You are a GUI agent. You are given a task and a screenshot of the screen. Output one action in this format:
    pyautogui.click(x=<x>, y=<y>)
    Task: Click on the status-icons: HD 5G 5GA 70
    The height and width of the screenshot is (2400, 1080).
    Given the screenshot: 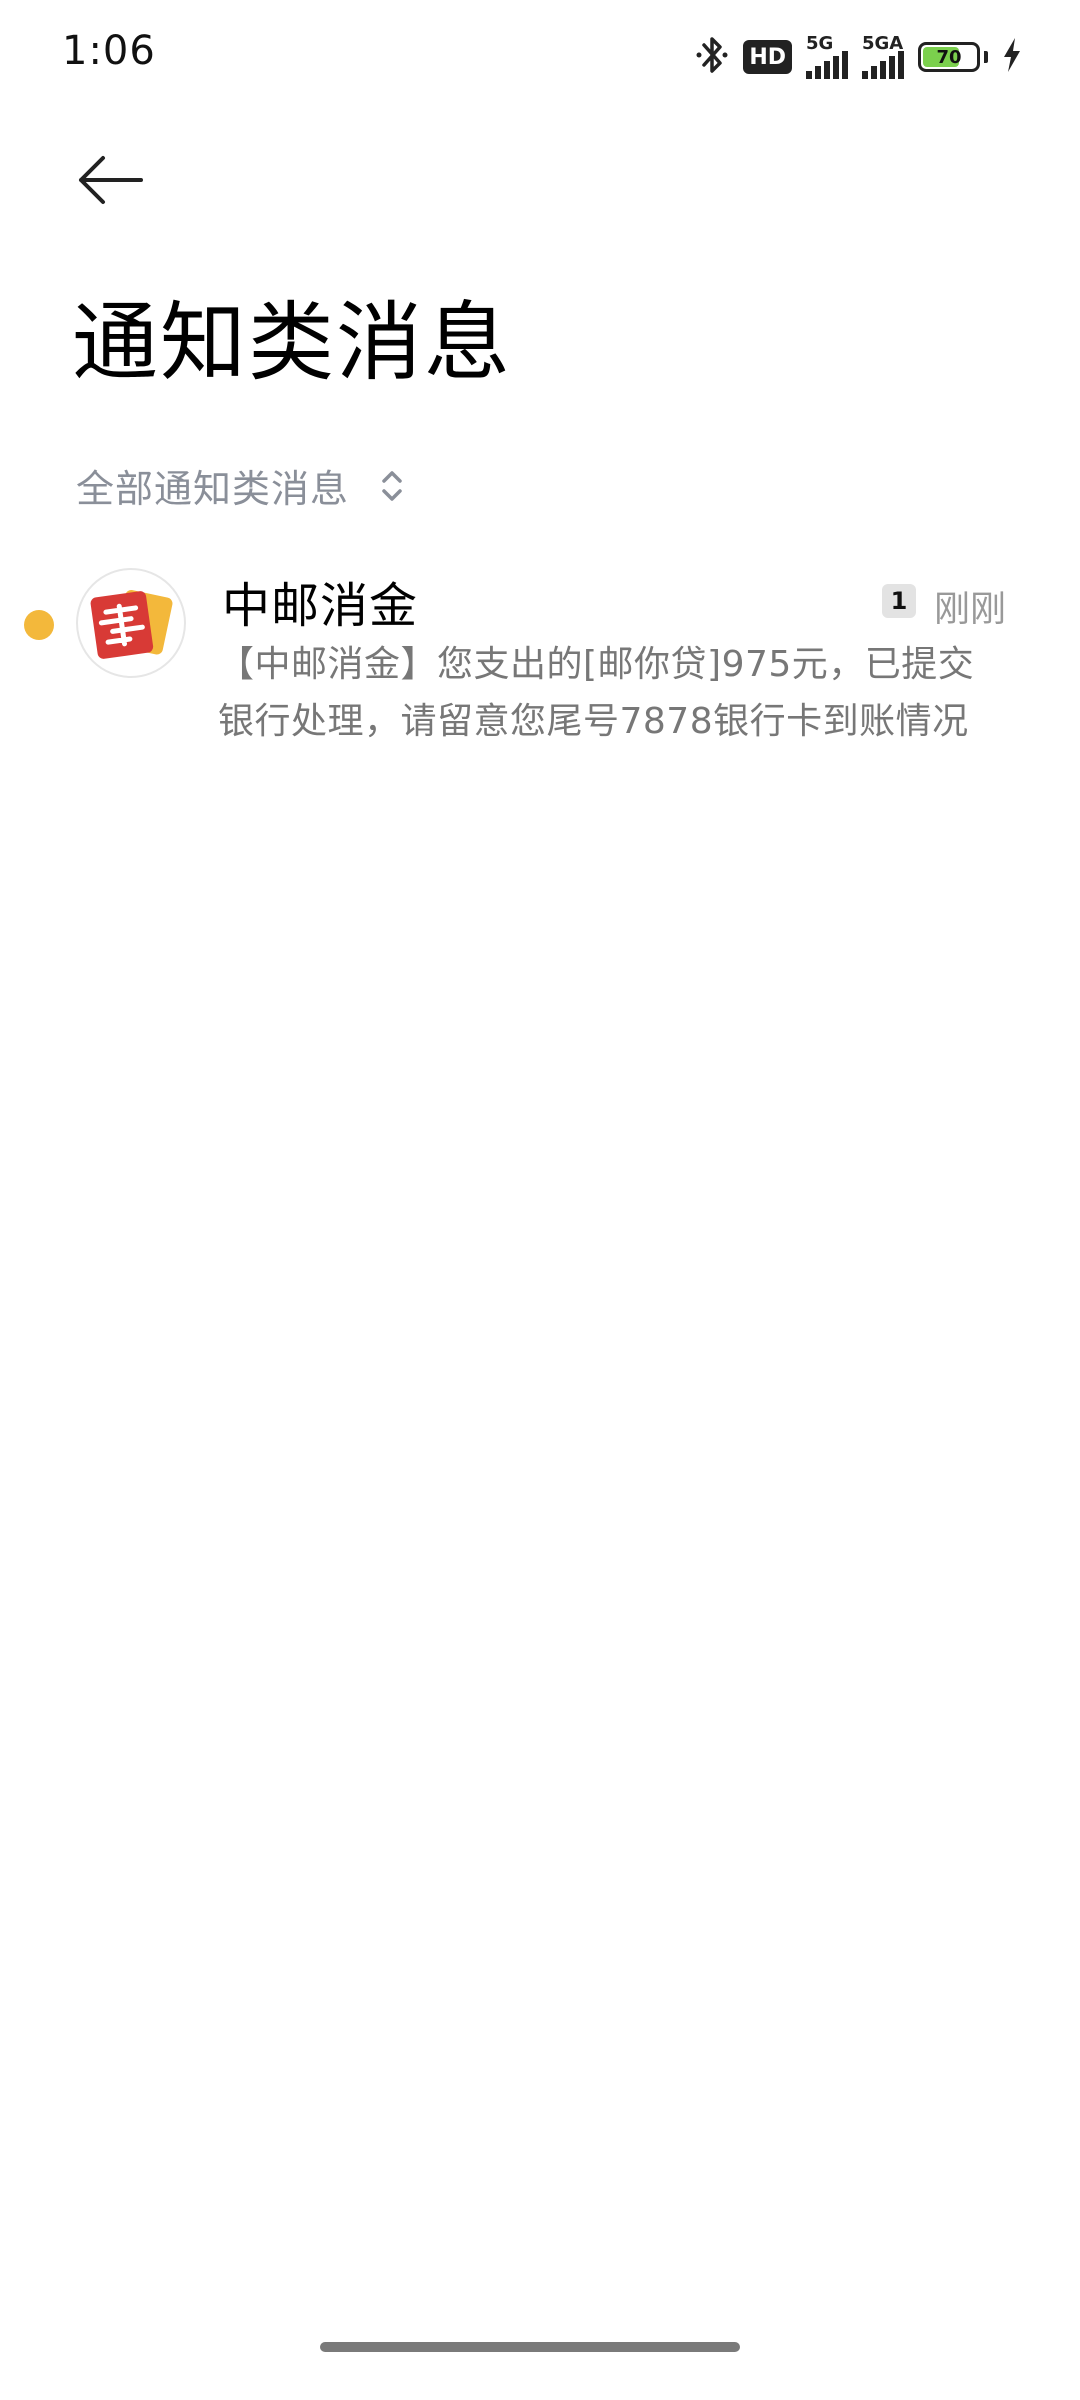 What is the action you would take?
    pyautogui.click(x=858, y=57)
    